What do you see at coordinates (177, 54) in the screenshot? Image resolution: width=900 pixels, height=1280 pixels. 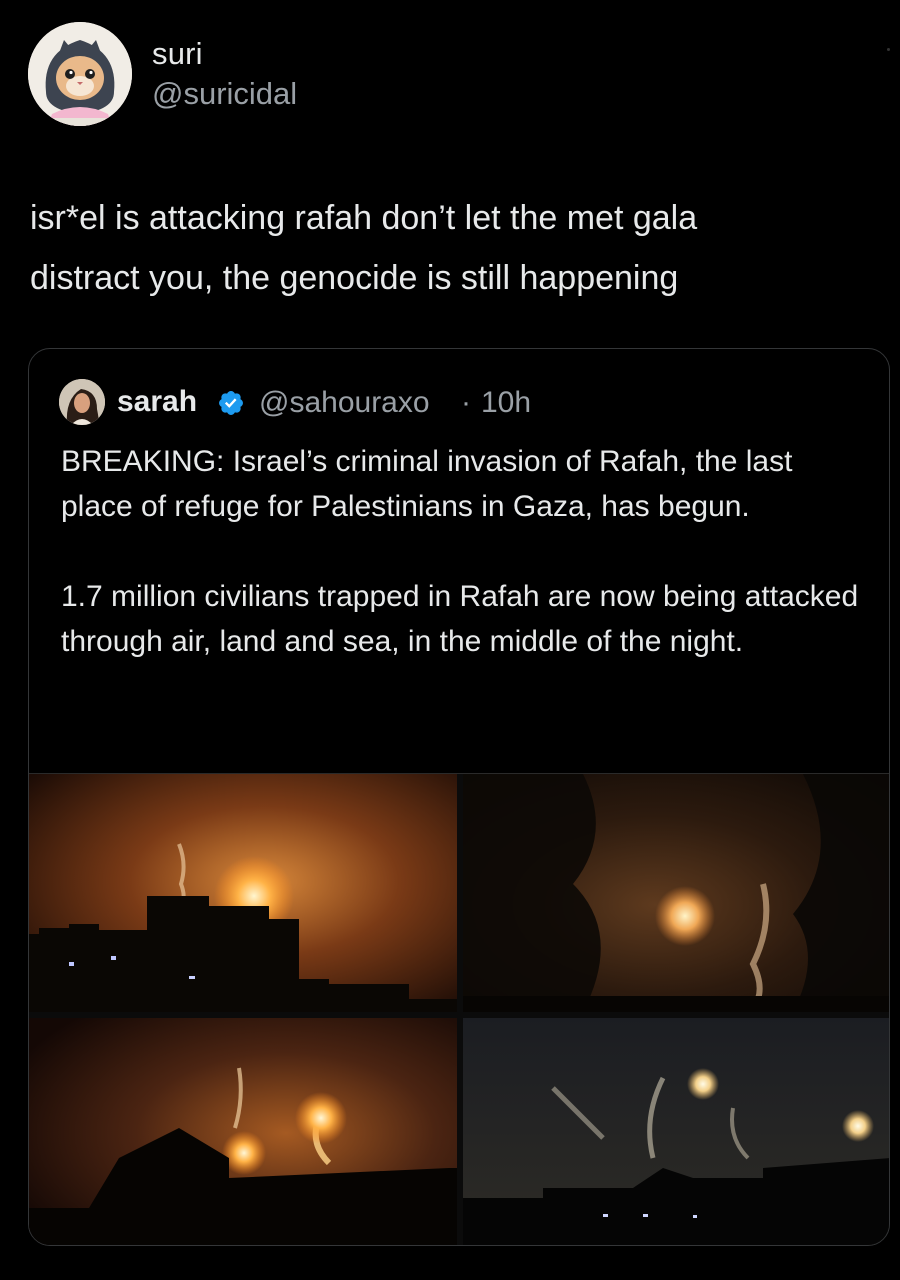 I see `author-display-name: suri` at bounding box center [177, 54].